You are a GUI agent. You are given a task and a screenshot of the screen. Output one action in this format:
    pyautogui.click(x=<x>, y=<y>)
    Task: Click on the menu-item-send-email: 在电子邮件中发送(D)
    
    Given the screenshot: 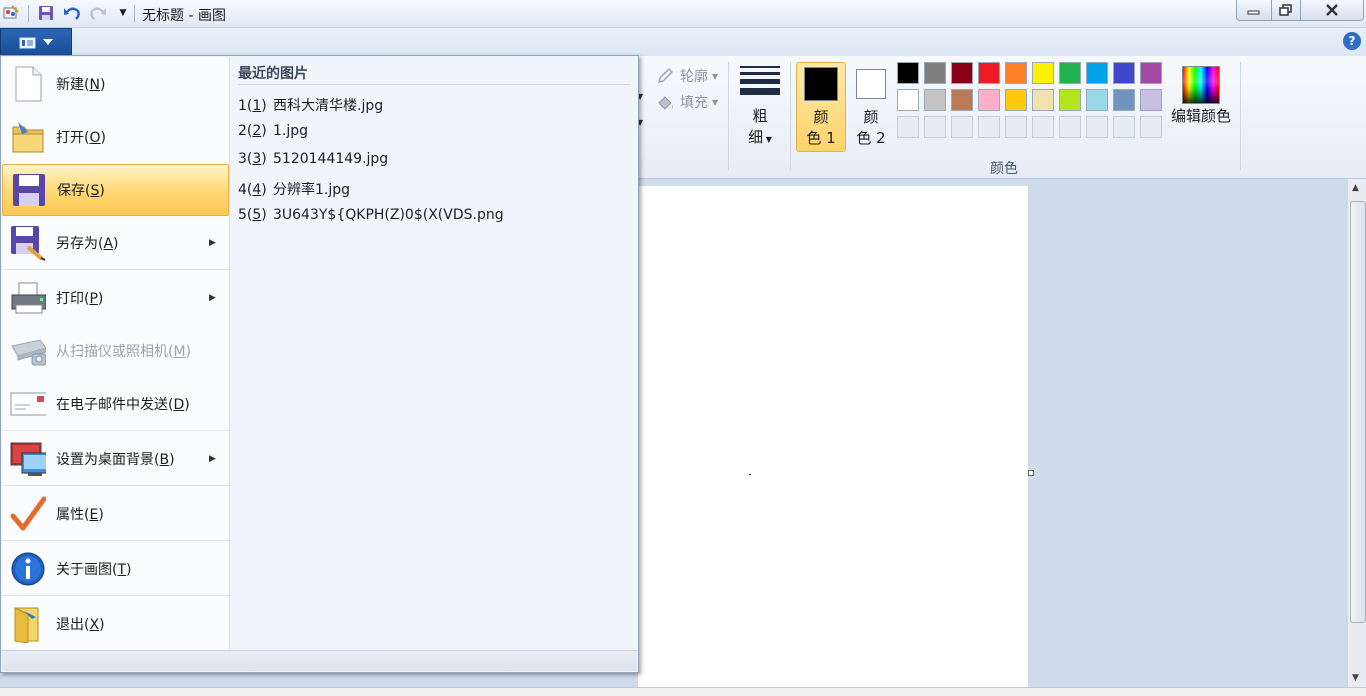 What is the action you would take?
    pyautogui.click(x=115, y=404)
    